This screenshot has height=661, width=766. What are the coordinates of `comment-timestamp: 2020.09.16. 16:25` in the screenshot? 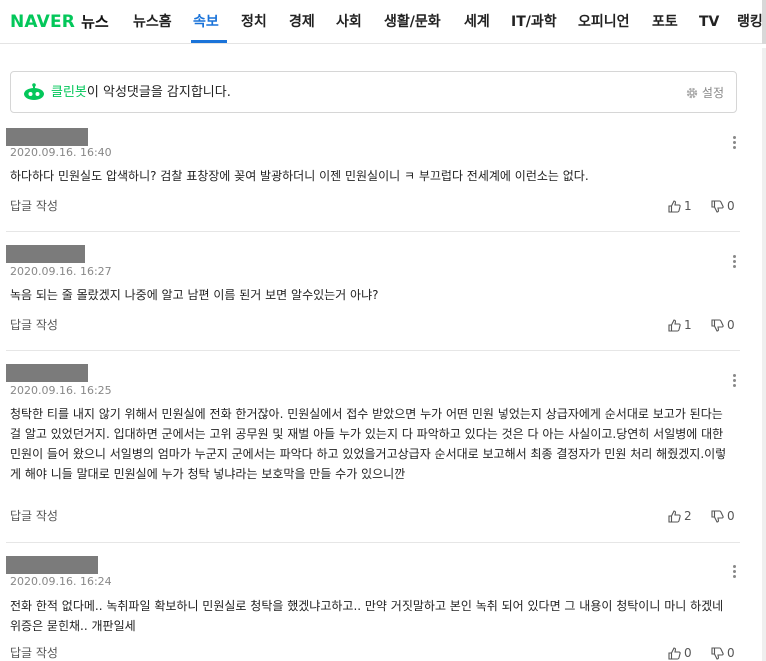 It's located at (61, 390).